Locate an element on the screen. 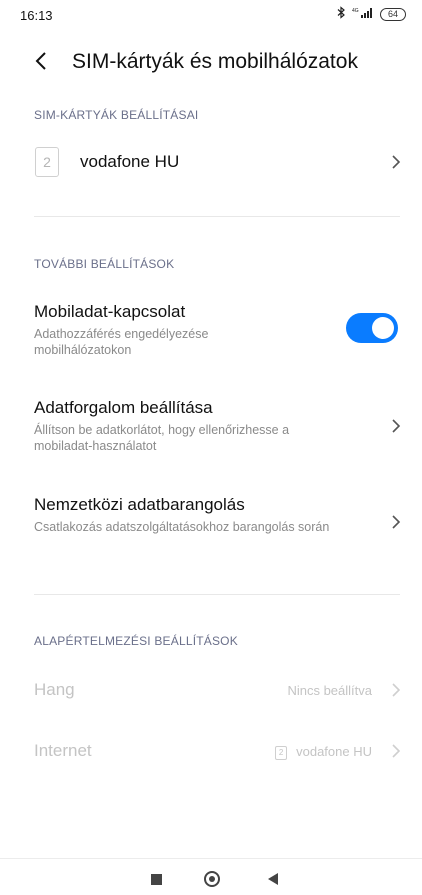  sound-title: Hang is located at coordinates (54, 689).